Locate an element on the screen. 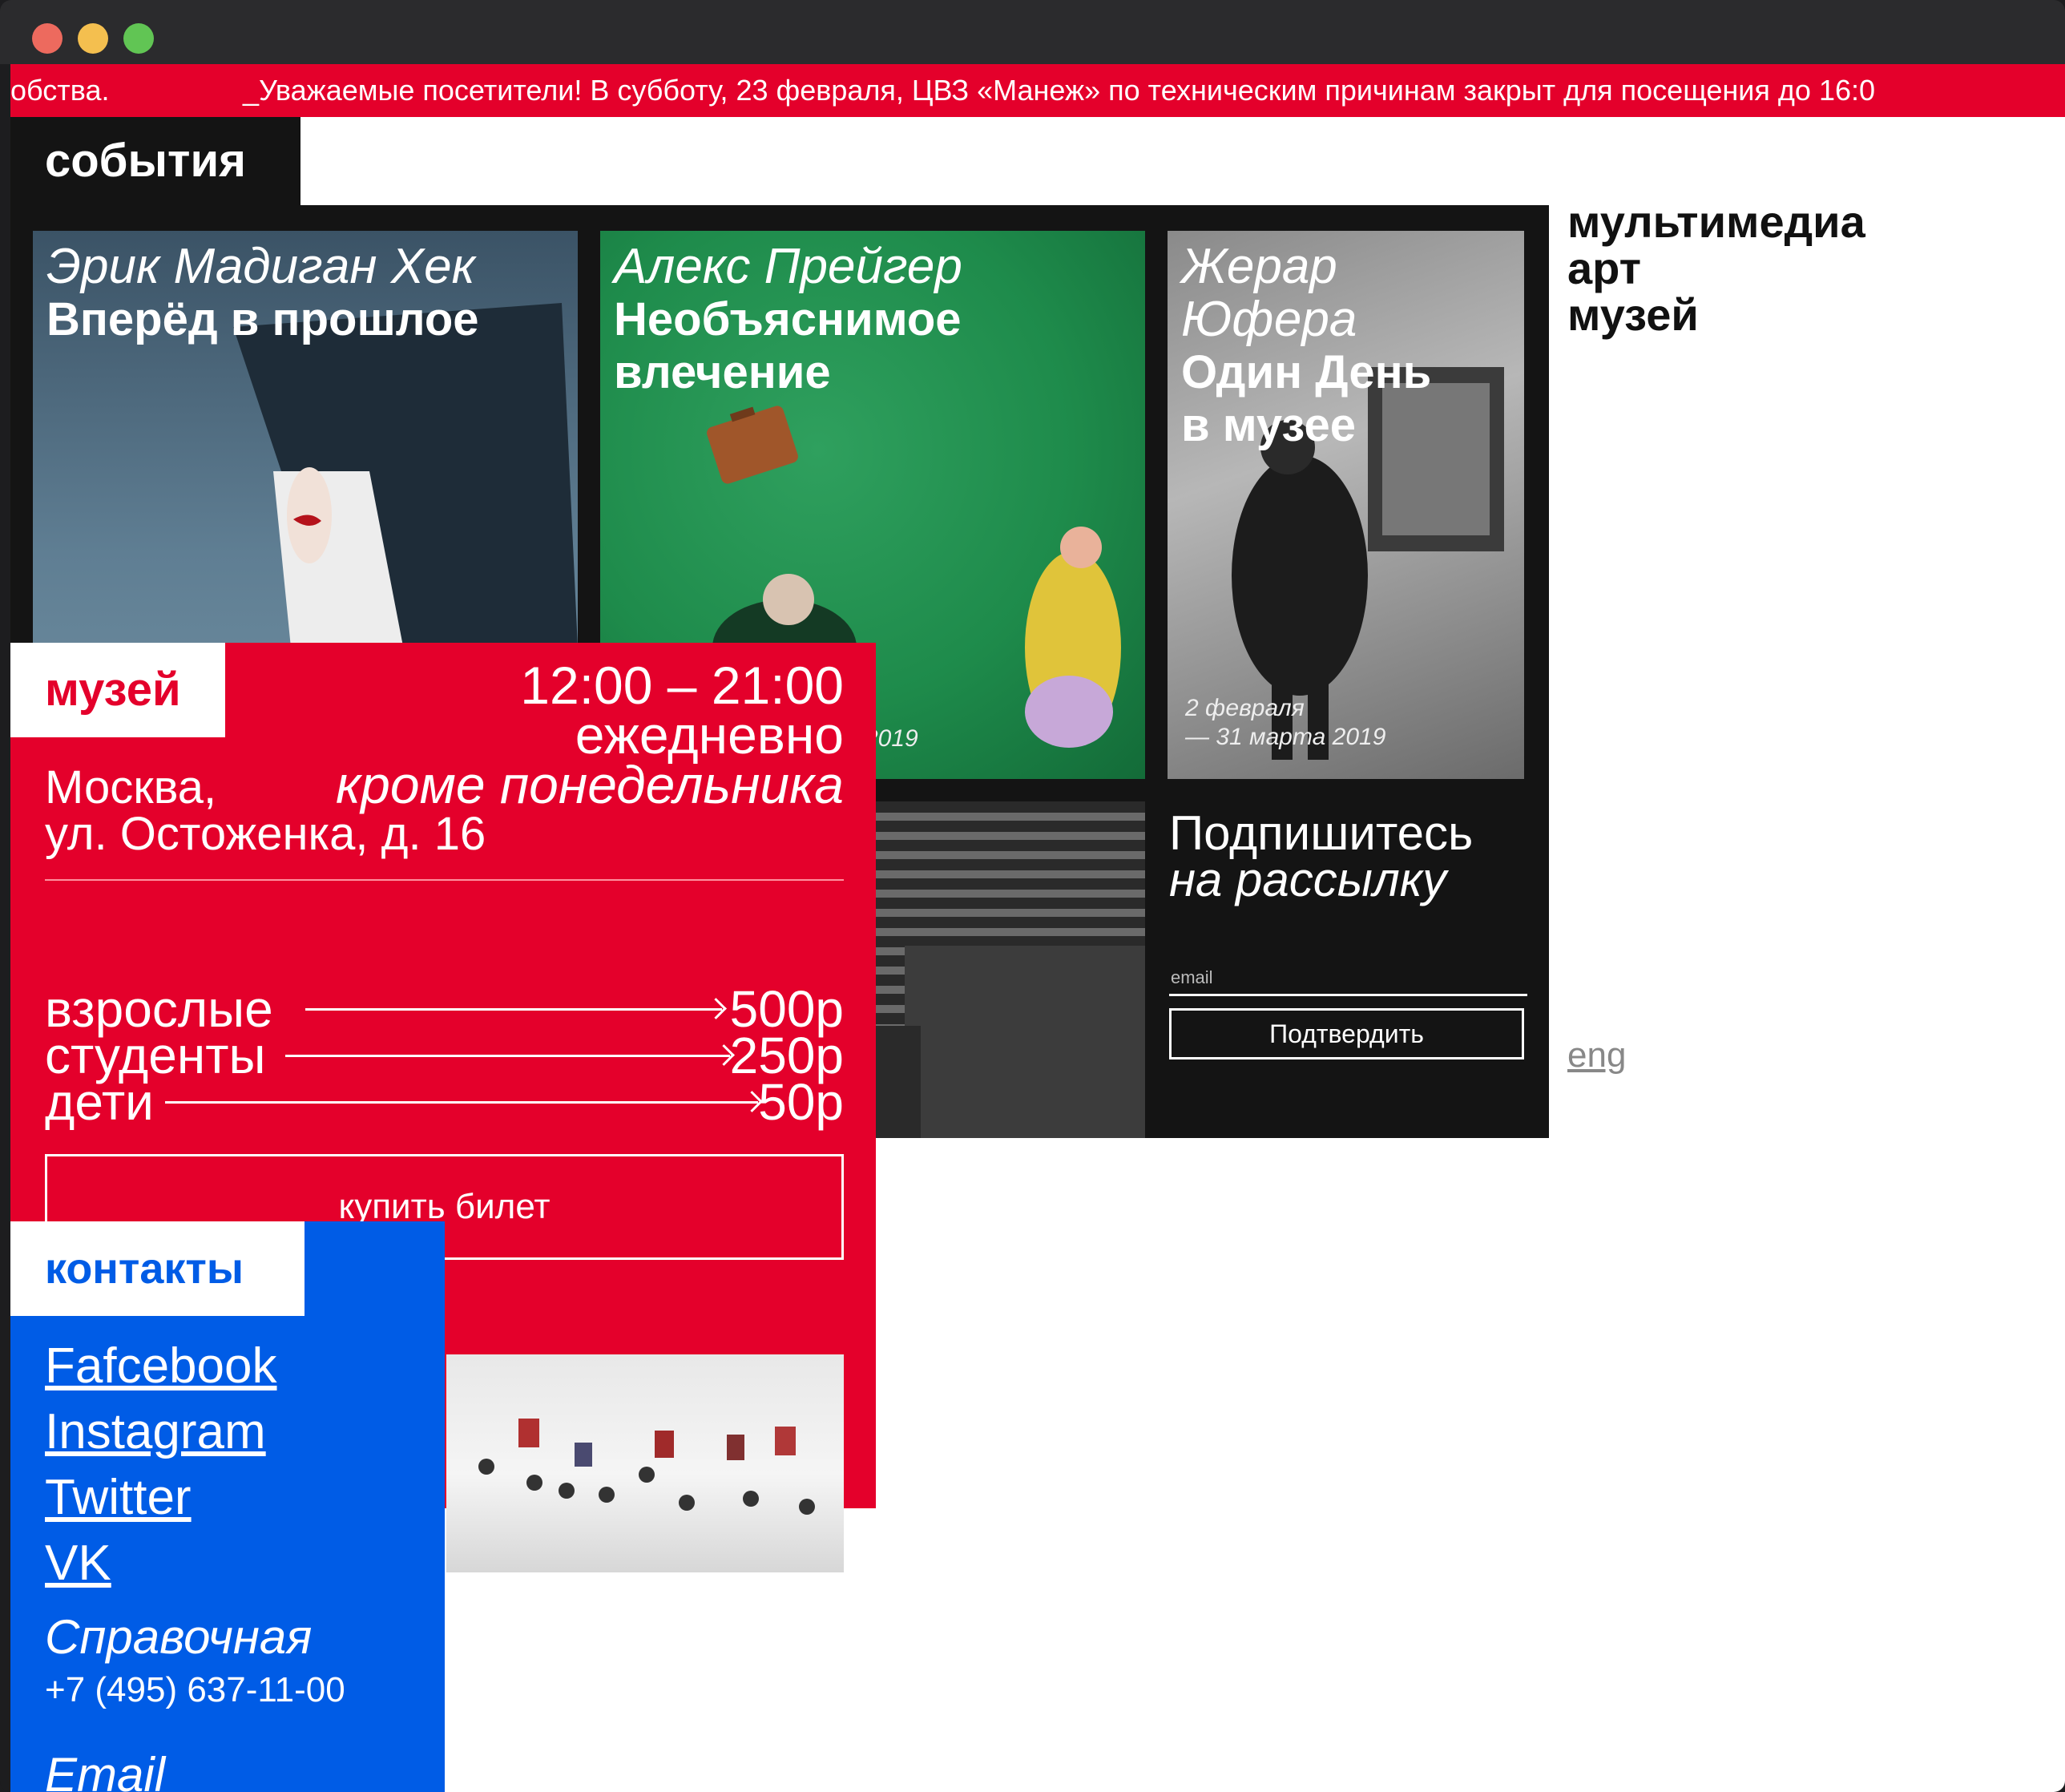  address-street: ул. Остоженка, д. 16 is located at coordinates (265, 834).